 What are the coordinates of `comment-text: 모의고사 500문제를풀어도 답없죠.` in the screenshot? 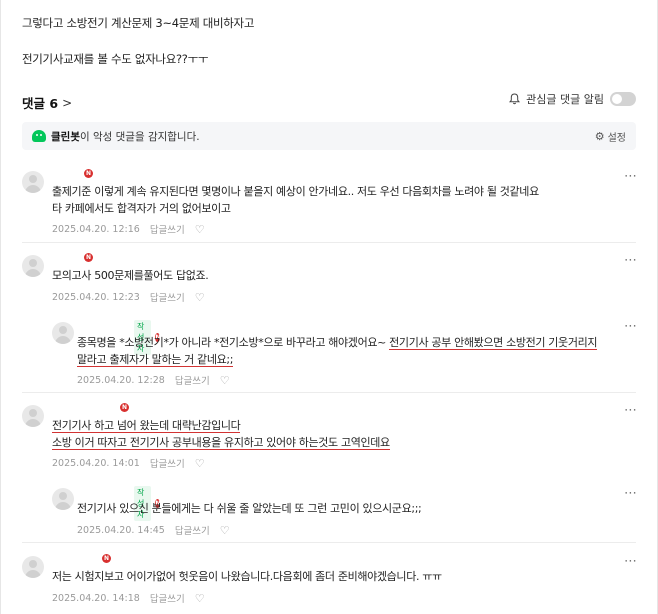 It's located at (130, 275).